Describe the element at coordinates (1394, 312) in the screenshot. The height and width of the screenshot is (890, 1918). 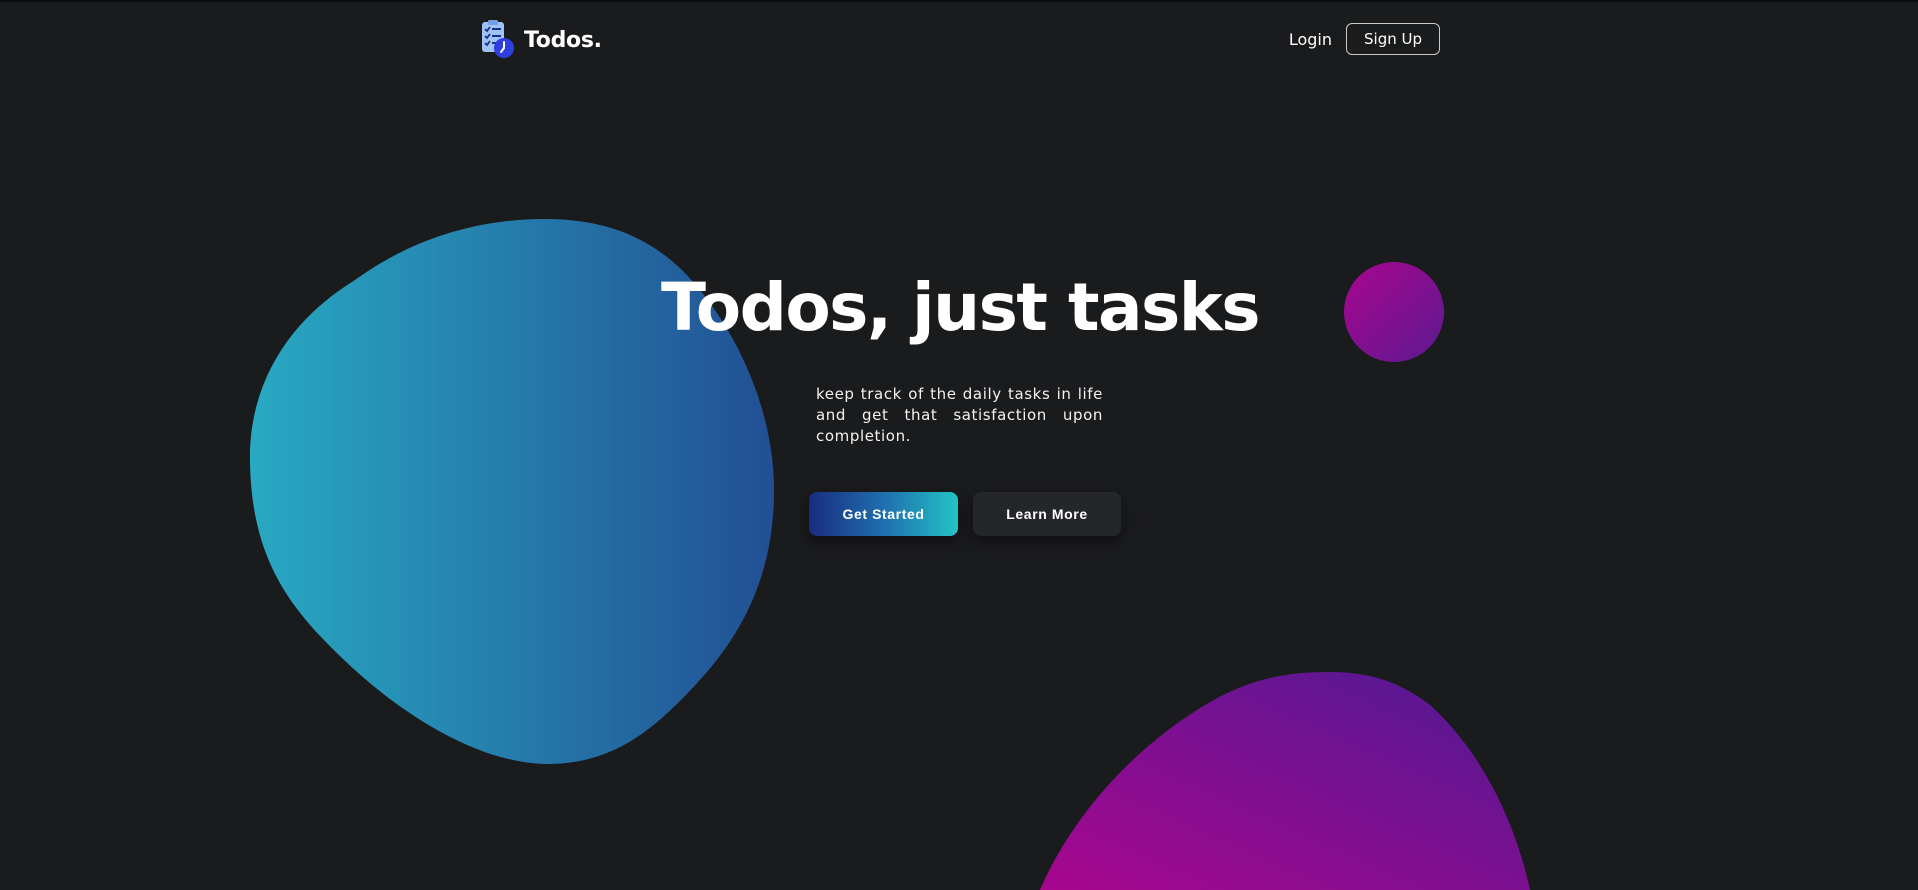
I see `decorative-circle-magenta` at that location.